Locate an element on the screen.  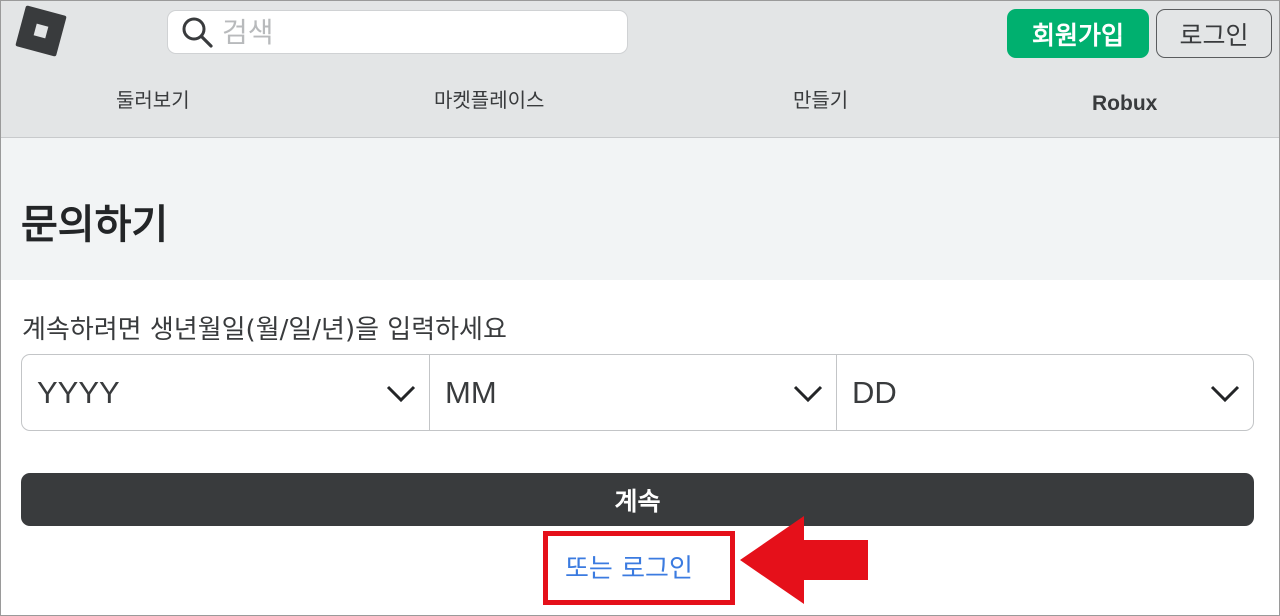
nav-item-create: 만들기 is located at coordinates (820, 98).